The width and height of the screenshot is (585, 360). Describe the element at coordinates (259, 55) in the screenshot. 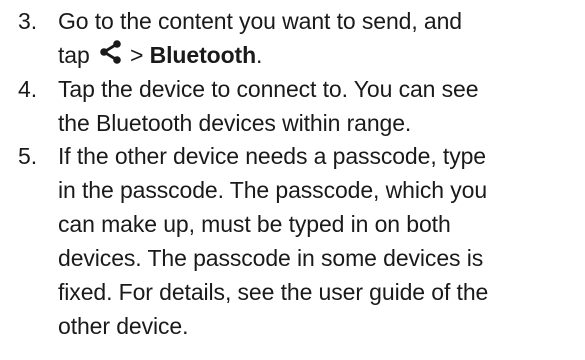

I see `period: .` at that location.